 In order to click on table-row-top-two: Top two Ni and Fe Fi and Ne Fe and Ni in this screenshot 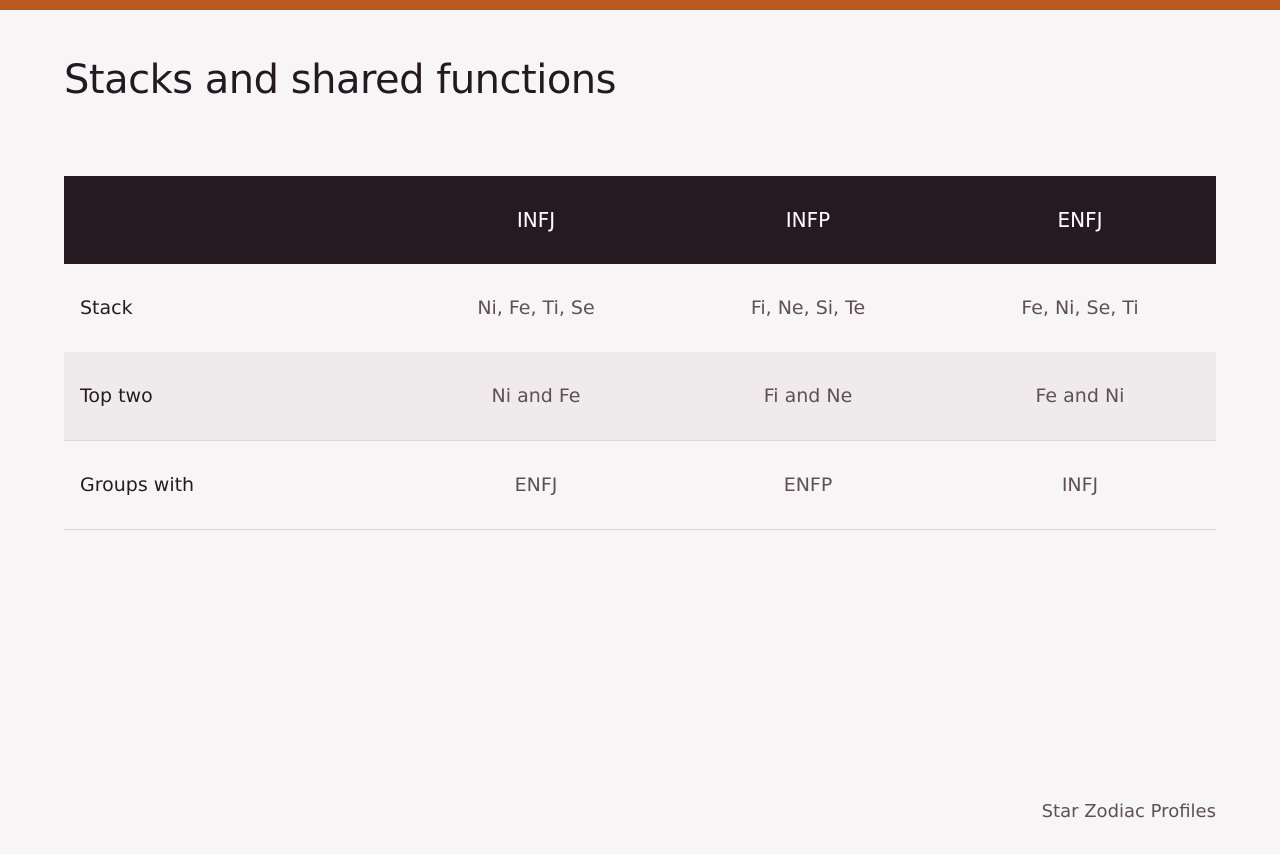, I will do `click(640, 396)`.